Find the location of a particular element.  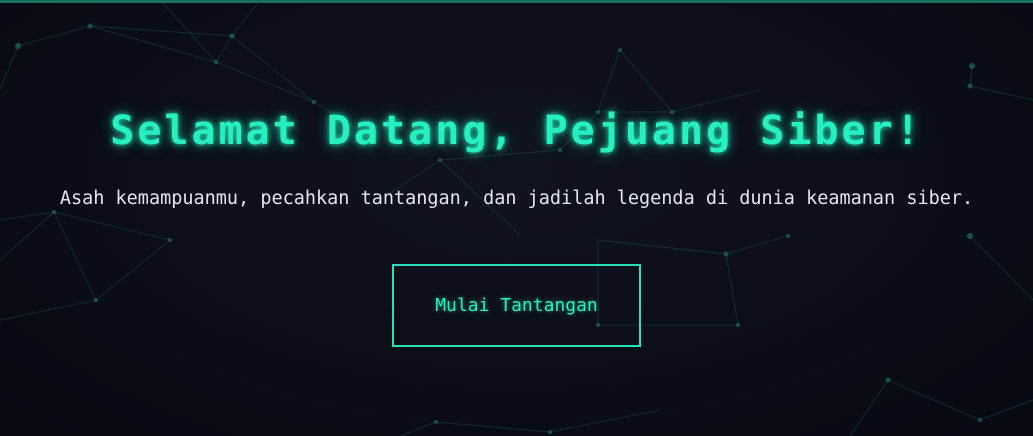

hero-title: Selamat Datang, Pejuang Siber! is located at coordinates (516, 131).